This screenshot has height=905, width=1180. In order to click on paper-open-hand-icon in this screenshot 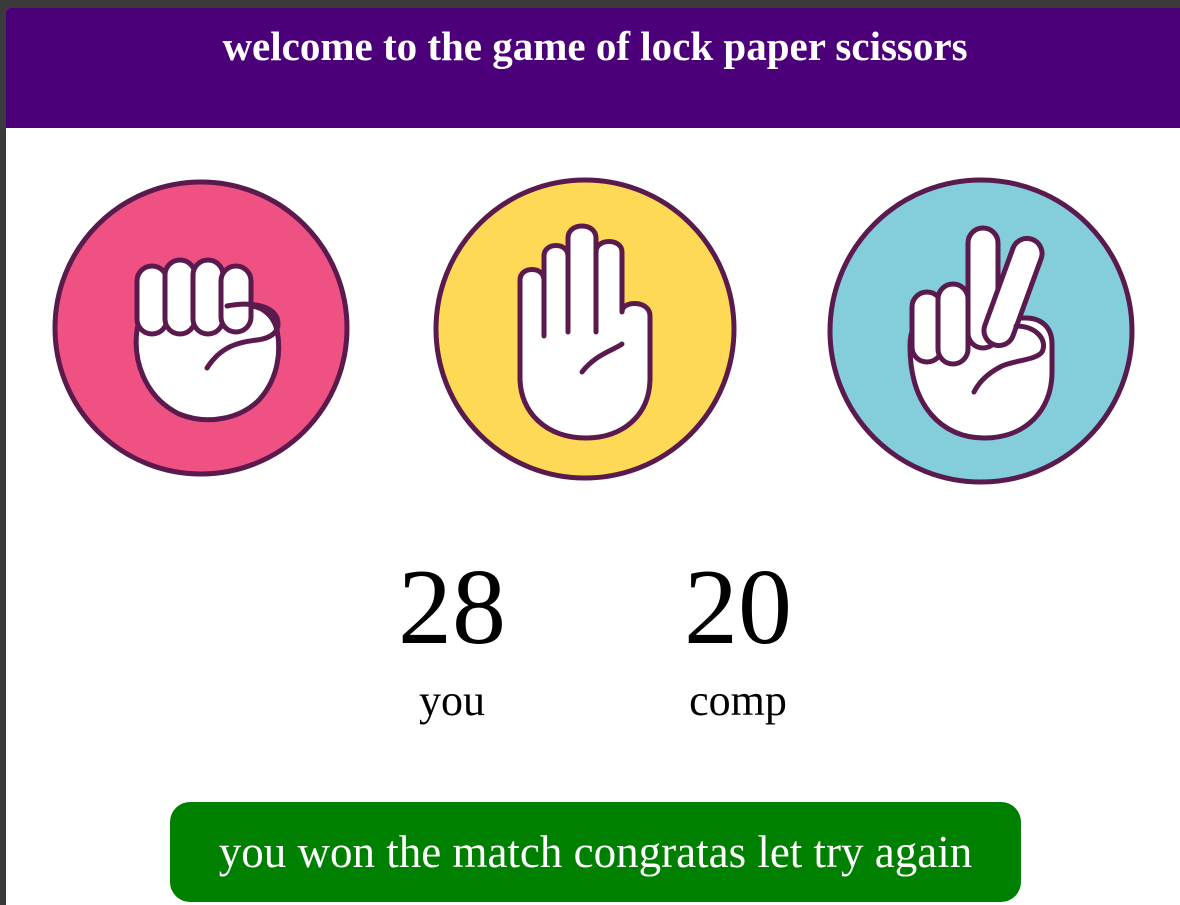, I will do `click(585, 329)`.